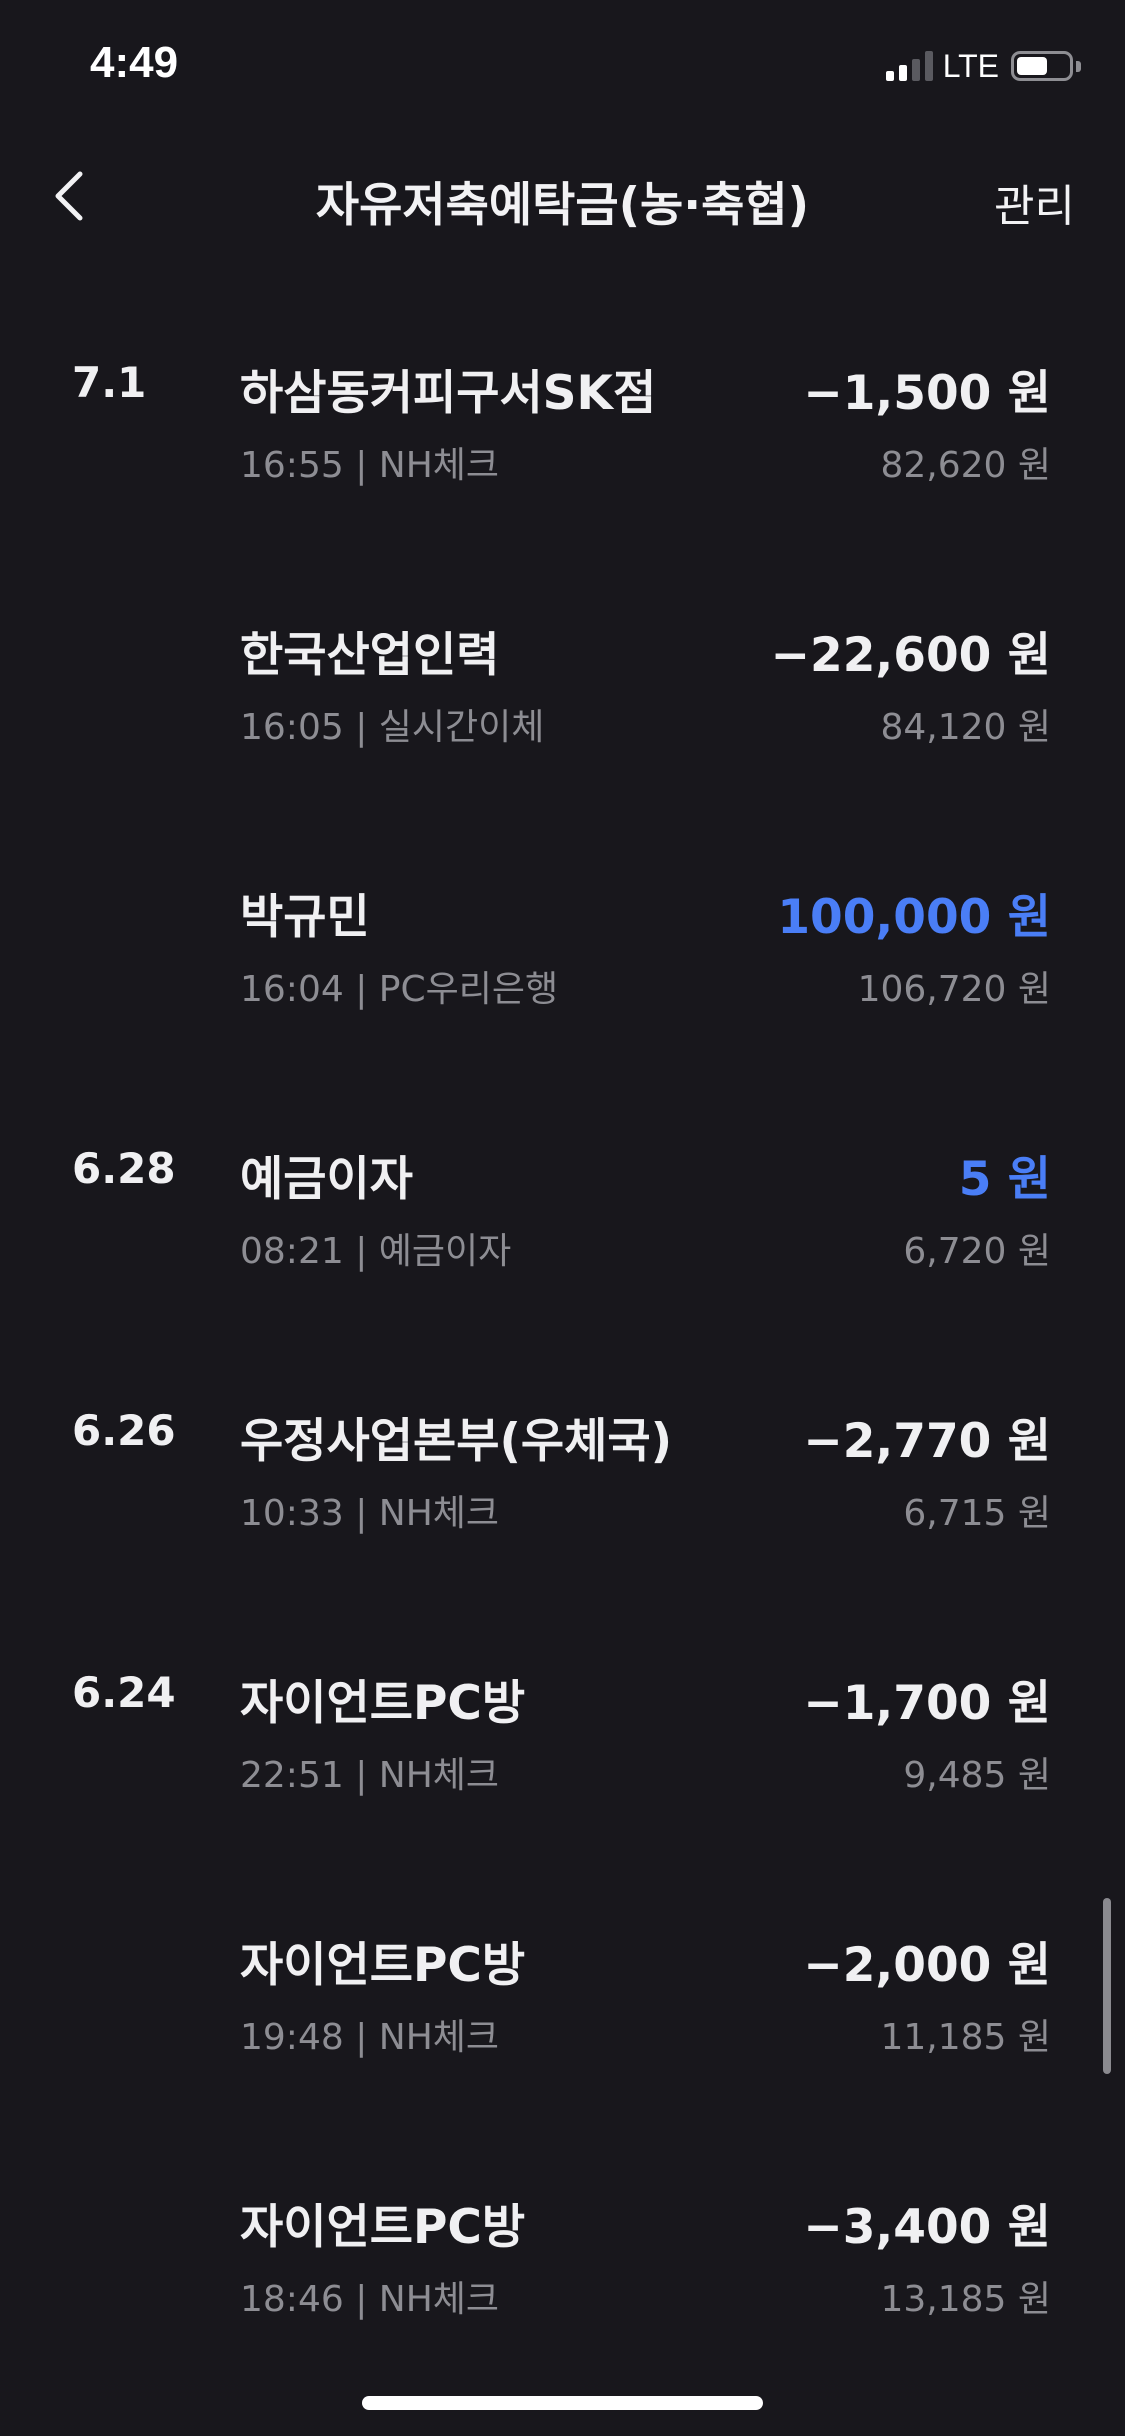 Image resolution: width=1125 pixels, height=2436 pixels. I want to click on transaction-balance: 82,620 원, so click(965, 465).